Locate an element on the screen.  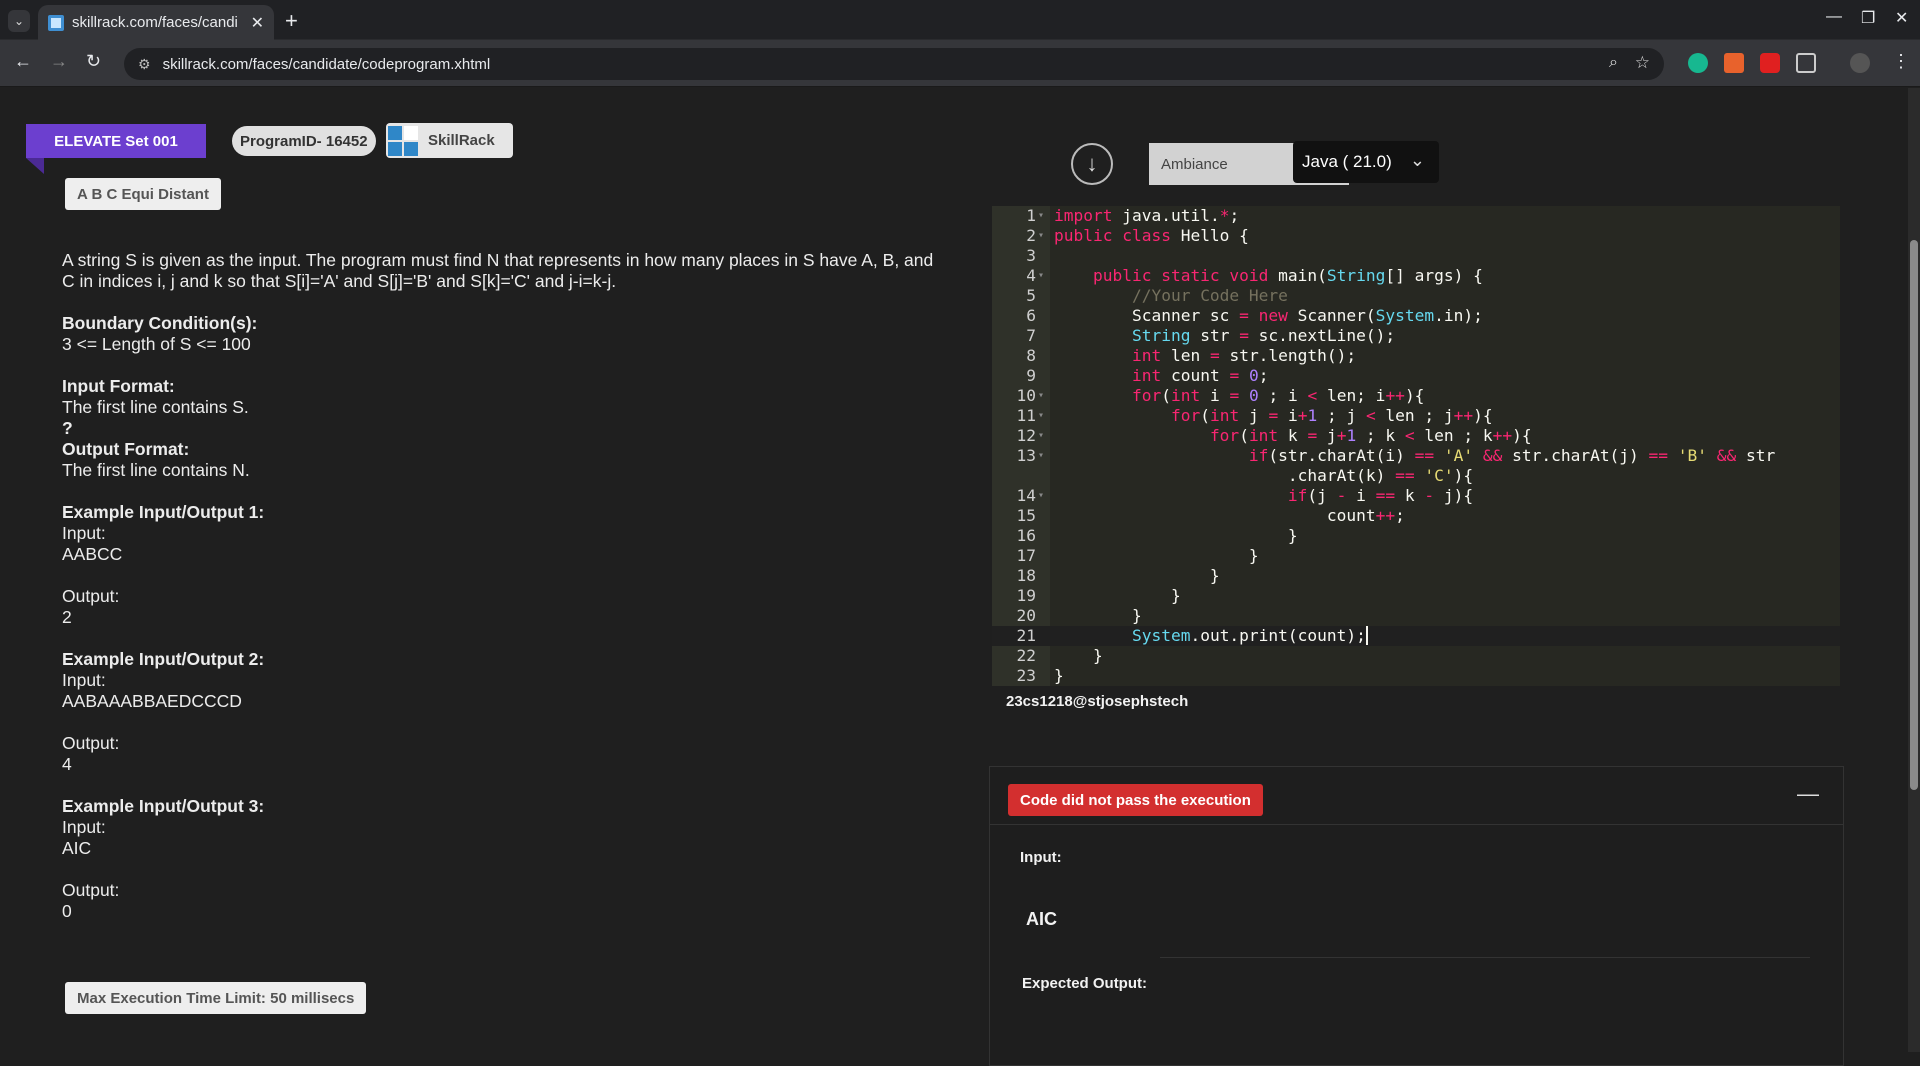
code-line: 9 int count = 0; is located at coordinates (1147, 375).